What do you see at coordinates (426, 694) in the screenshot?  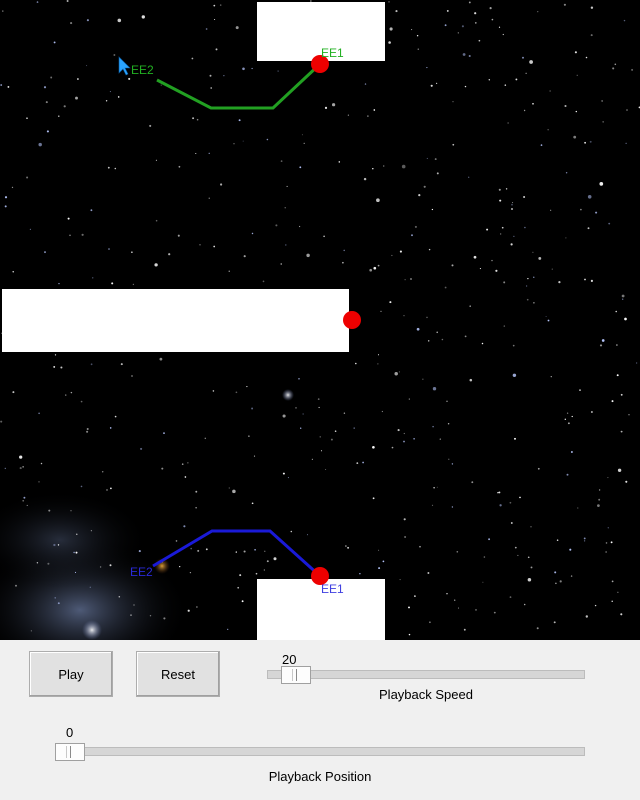 I see `speed-caption: Playback Speed` at bounding box center [426, 694].